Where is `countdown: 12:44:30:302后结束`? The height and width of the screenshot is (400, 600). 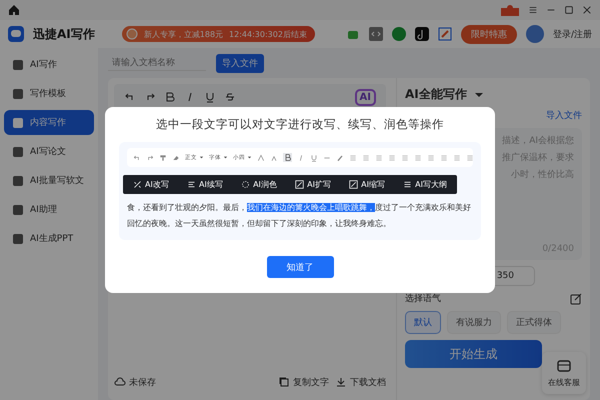
countdown: 12:44:30:302后结束 is located at coordinates (268, 34).